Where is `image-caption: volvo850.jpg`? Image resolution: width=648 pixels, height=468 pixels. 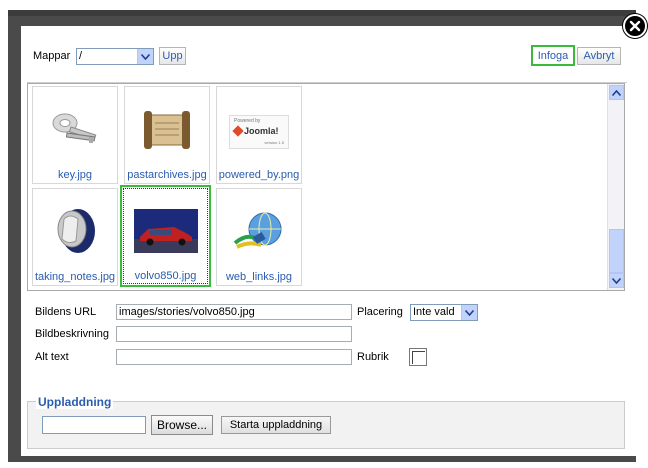 image-caption: volvo850.jpg is located at coordinates (165, 276).